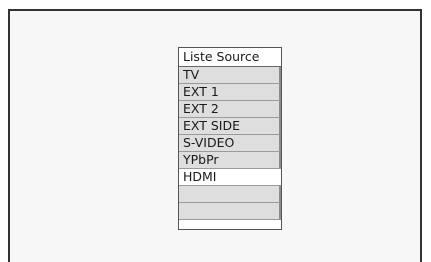  What do you see at coordinates (230, 177) in the screenshot?
I see `source-item-hdmi: HDMI` at bounding box center [230, 177].